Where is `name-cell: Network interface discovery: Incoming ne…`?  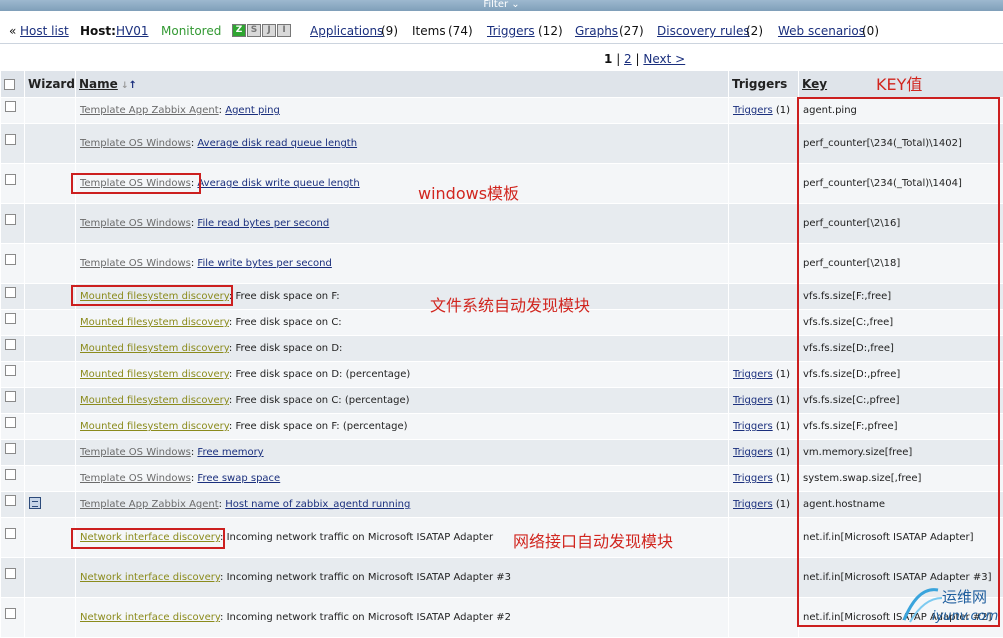
name-cell: Network interface discovery: Incoming ne… is located at coordinates (402, 578).